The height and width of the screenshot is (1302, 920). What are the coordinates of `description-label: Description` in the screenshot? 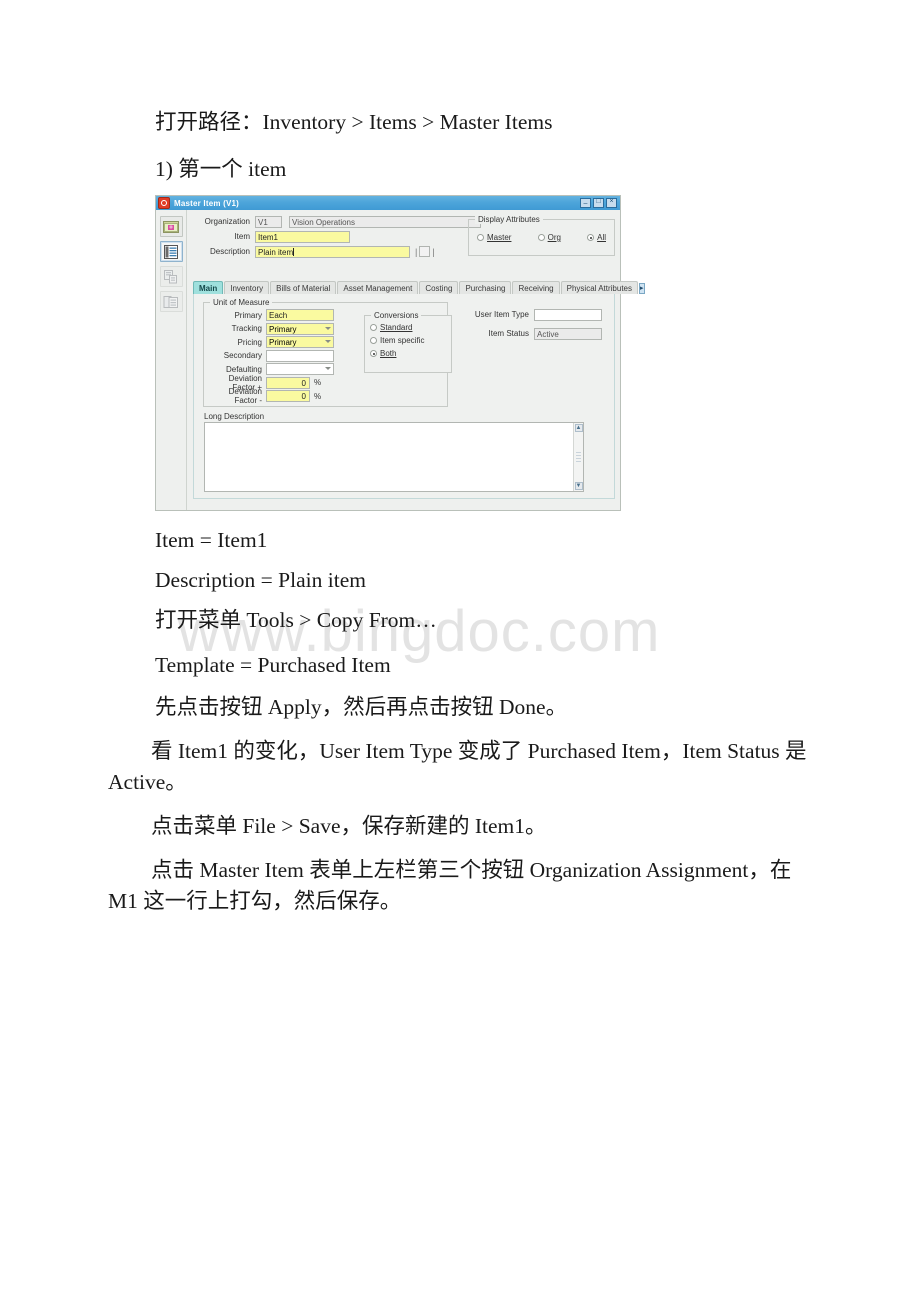 It's located at (229, 251).